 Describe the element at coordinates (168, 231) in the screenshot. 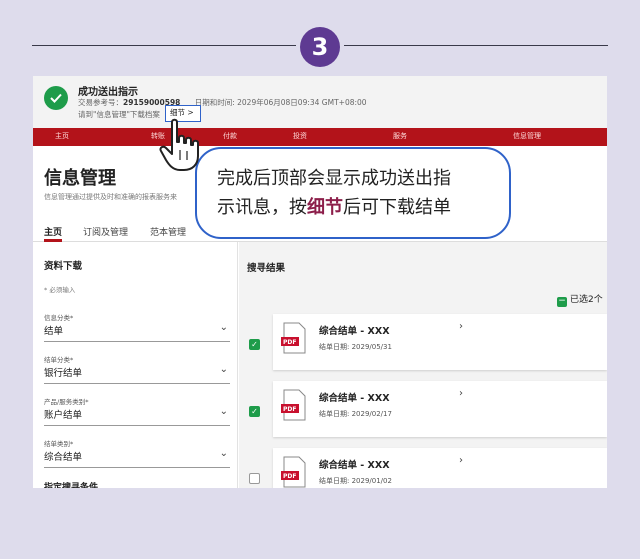

I see `tab-templates: 范本管理` at that location.